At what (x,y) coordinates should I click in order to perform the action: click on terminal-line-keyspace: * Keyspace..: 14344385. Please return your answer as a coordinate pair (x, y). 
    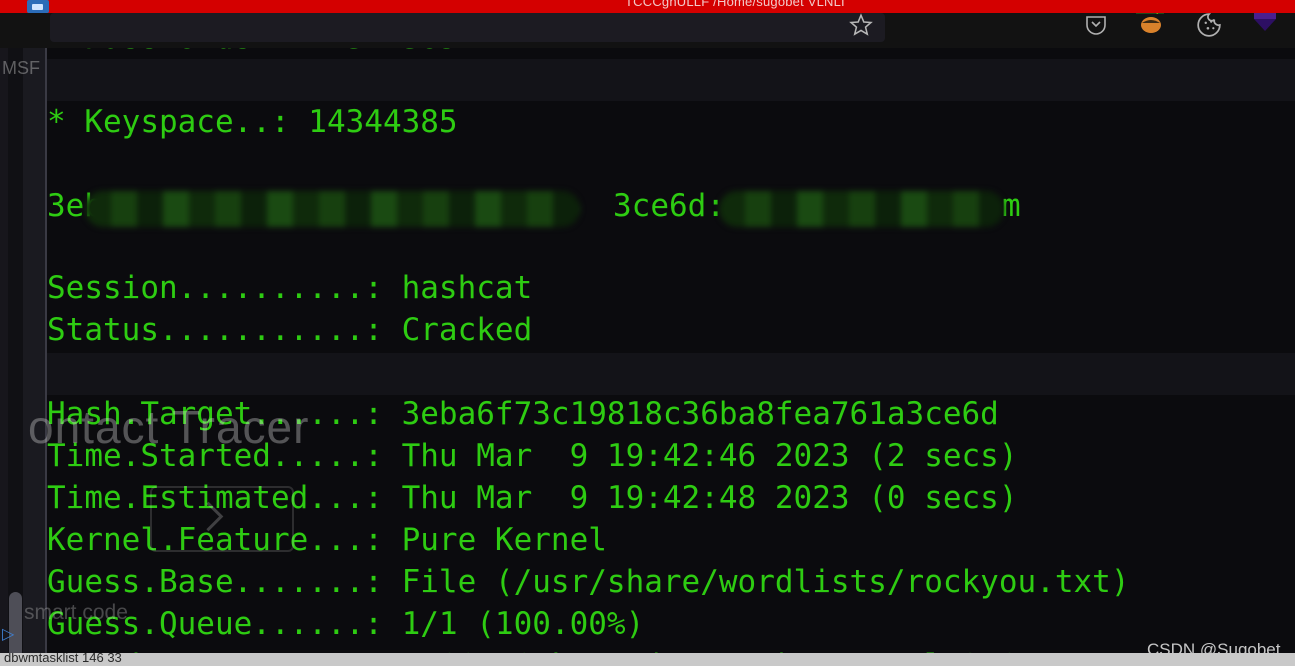
    Looking at the image, I should click on (252, 122).